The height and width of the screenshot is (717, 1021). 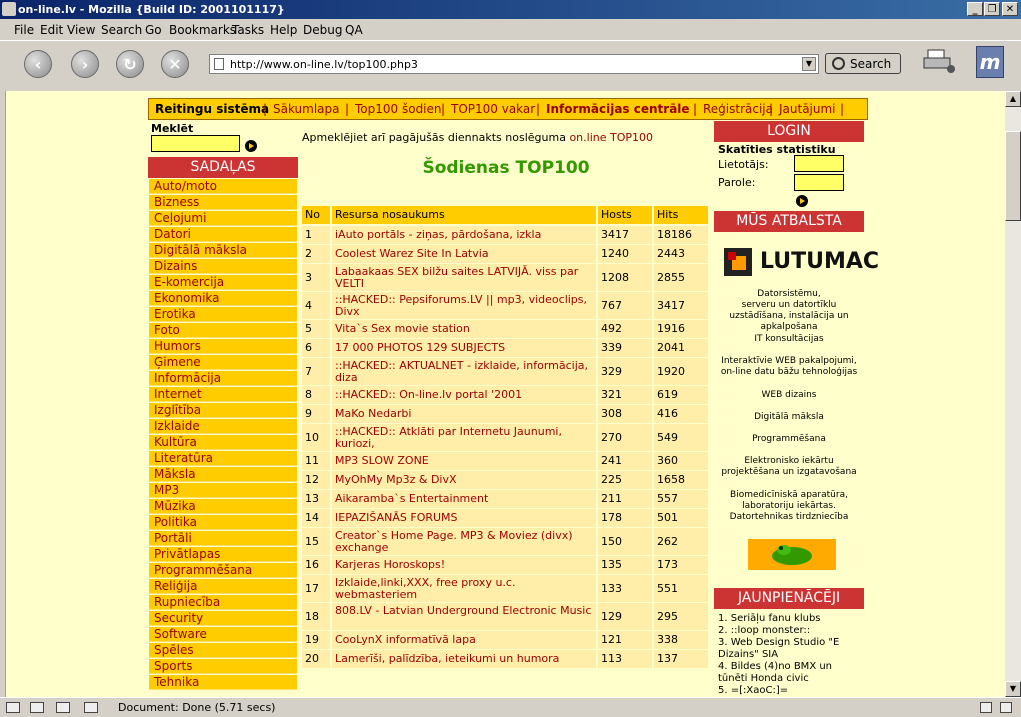 What do you see at coordinates (223, 522) in the screenshot?
I see `sidebar-item-category: Politika` at bounding box center [223, 522].